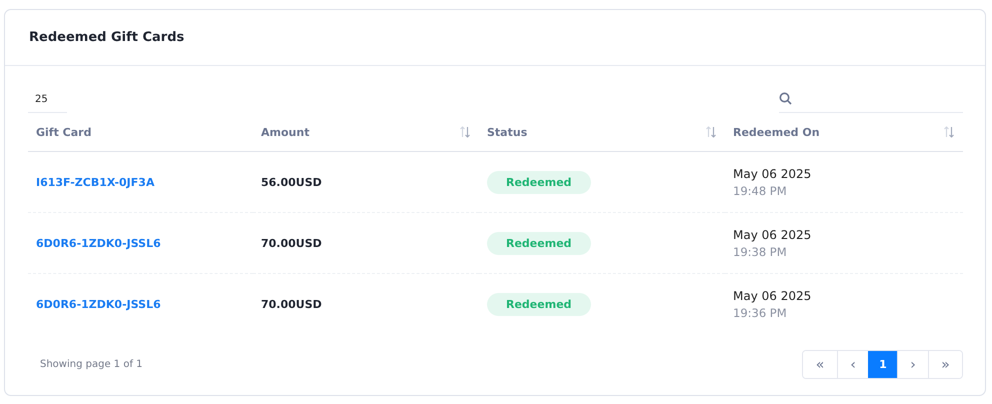 The image size is (992, 404). What do you see at coordinates (760, 313) in the screenshot?
I see `time-text: 19:36 PM` at bounding box center [760, 313].